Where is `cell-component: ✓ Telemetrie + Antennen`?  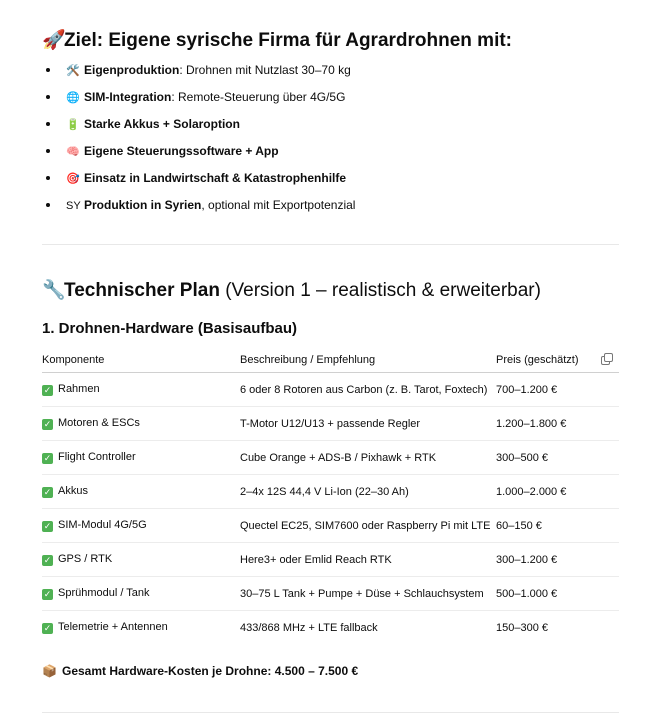
cell-component: ✓ Telemetrie + Antennen is located at coordinates (141, 628).